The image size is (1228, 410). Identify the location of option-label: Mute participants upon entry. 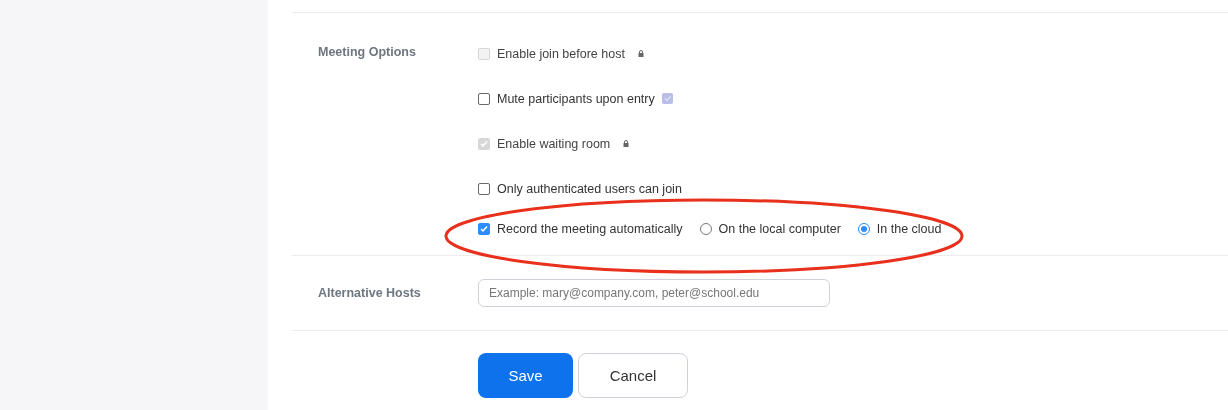
(576, 98).